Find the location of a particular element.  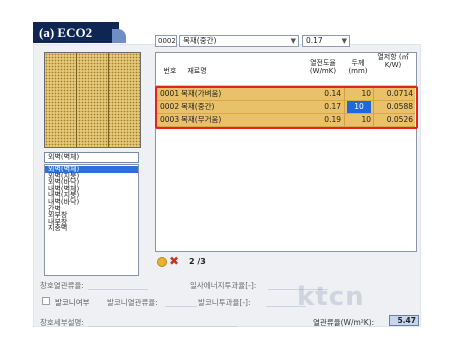

header-no: 번호 is located at coordinates (170, 71).